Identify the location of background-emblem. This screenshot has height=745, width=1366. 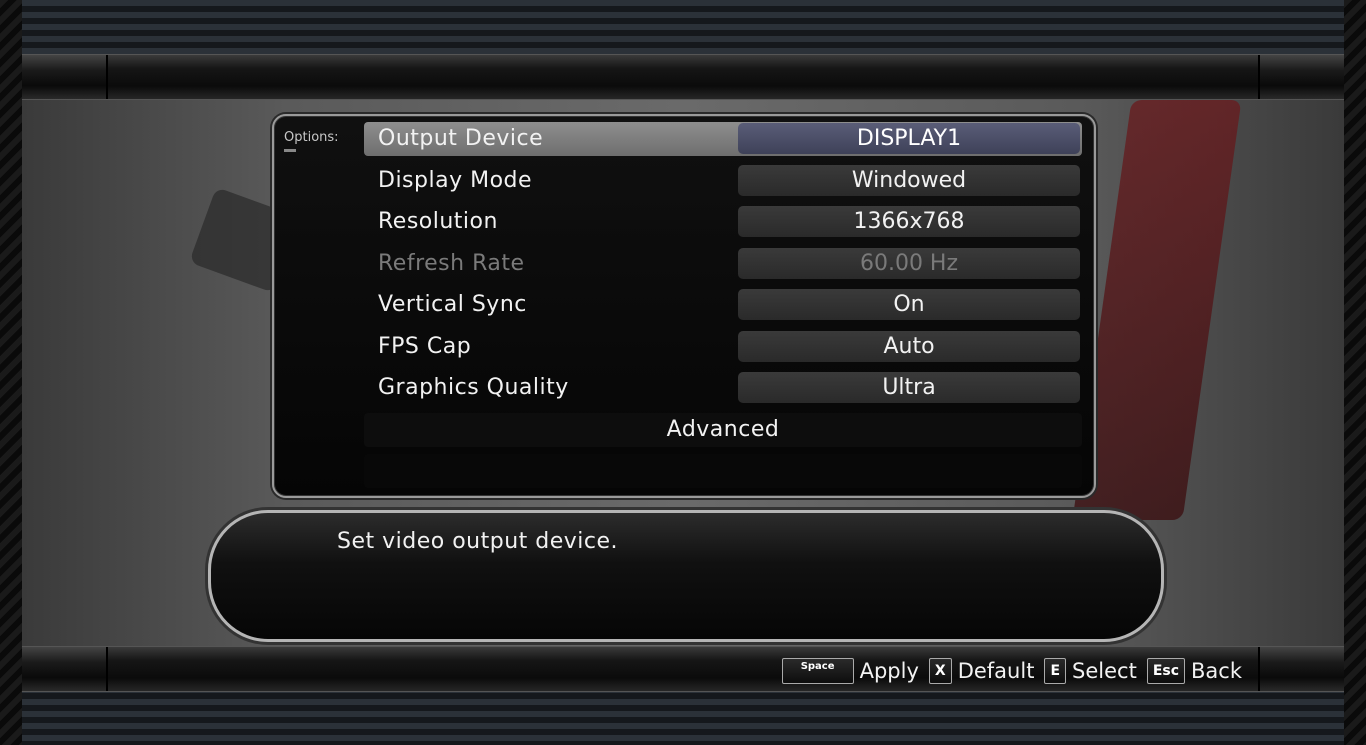
(1157, 310).